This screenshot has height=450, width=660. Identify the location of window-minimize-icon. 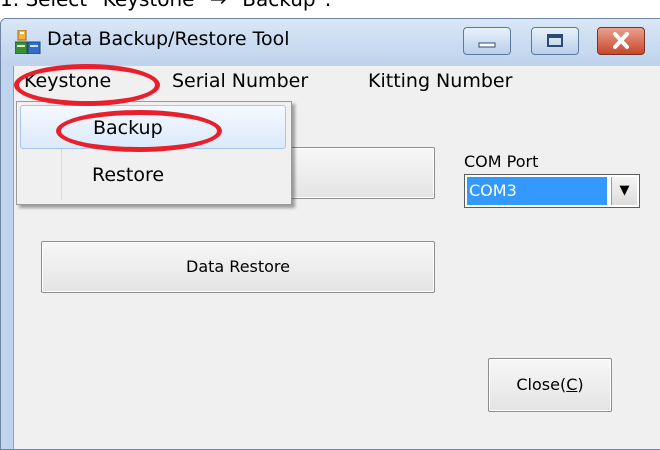
(487, 45).